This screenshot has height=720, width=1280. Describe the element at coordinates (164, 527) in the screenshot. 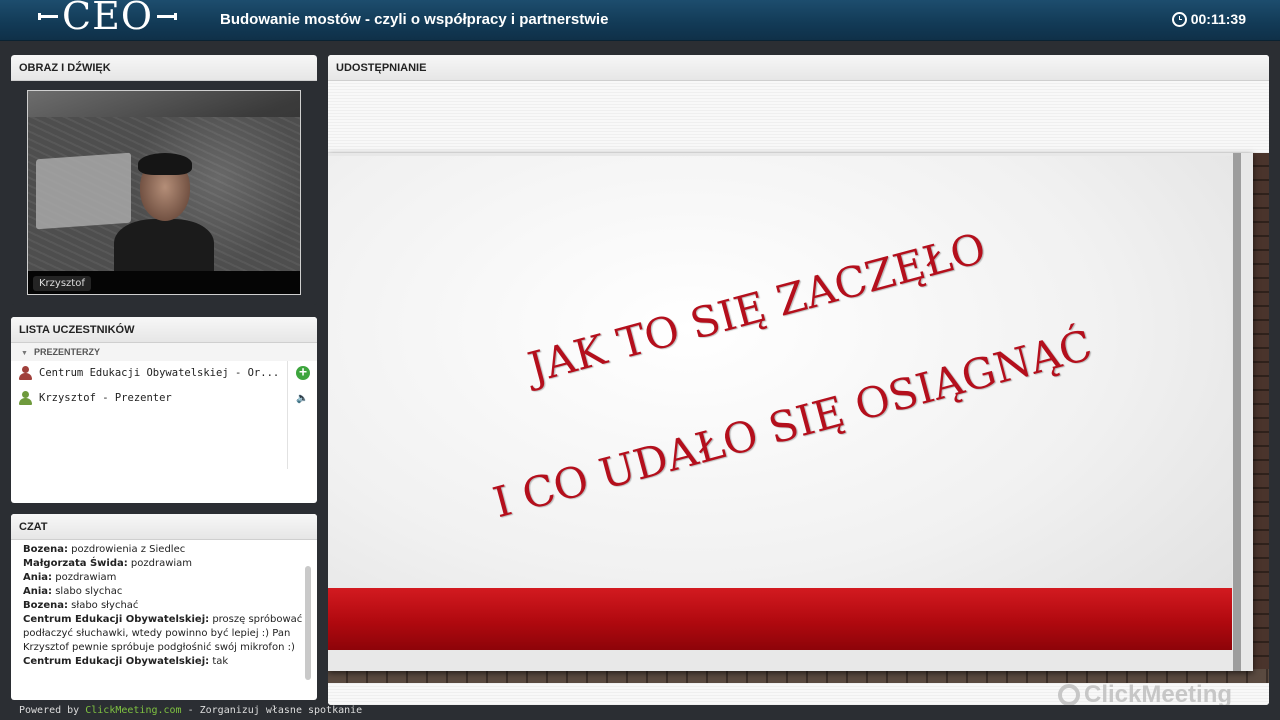

I see `chat-panel-title: CZAT` at that location.